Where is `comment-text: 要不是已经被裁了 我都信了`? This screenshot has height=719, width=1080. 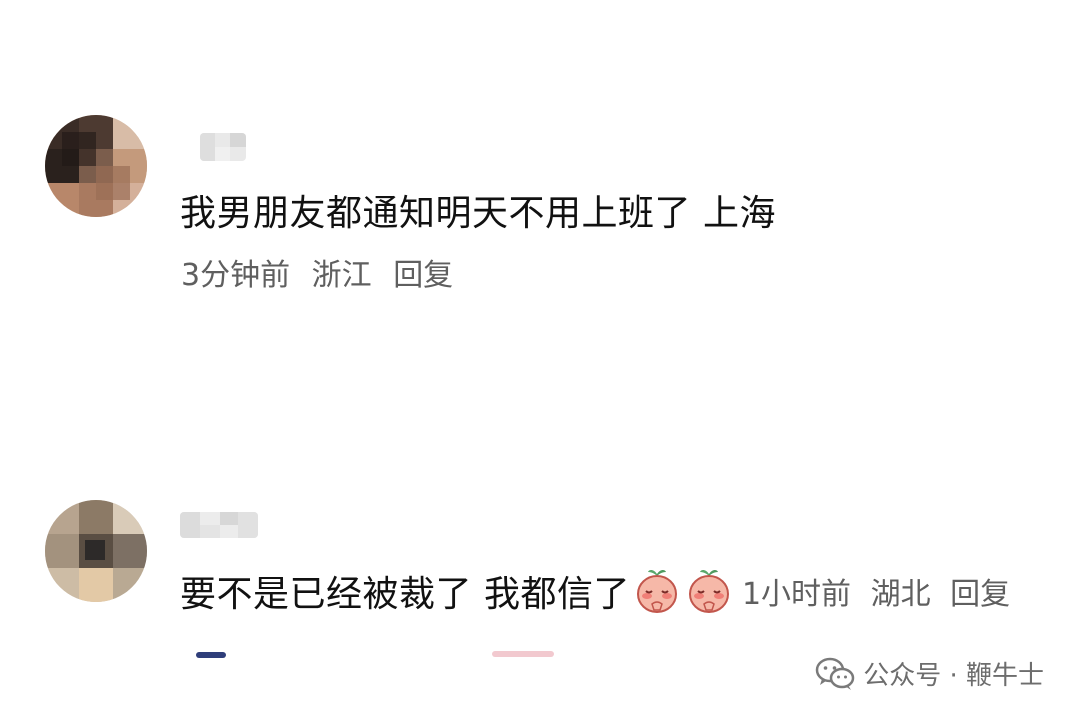 comment-text: 要不是已经被裁了 我都信了 is located at coordinates (405, 594).